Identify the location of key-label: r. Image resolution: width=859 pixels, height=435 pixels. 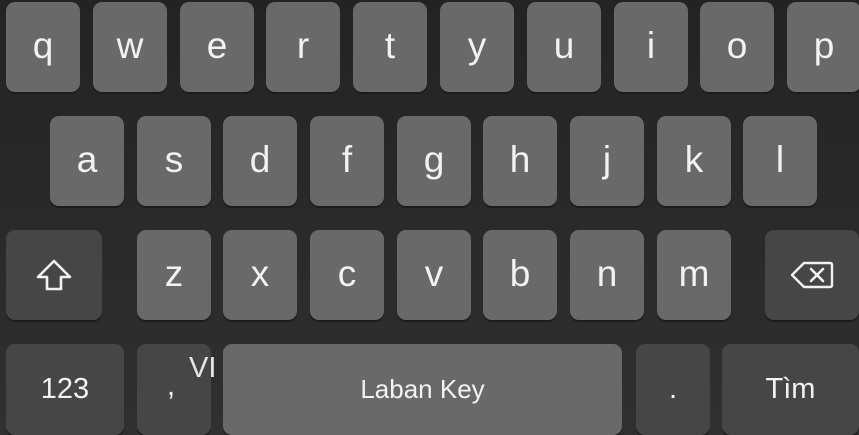
(303, 45).